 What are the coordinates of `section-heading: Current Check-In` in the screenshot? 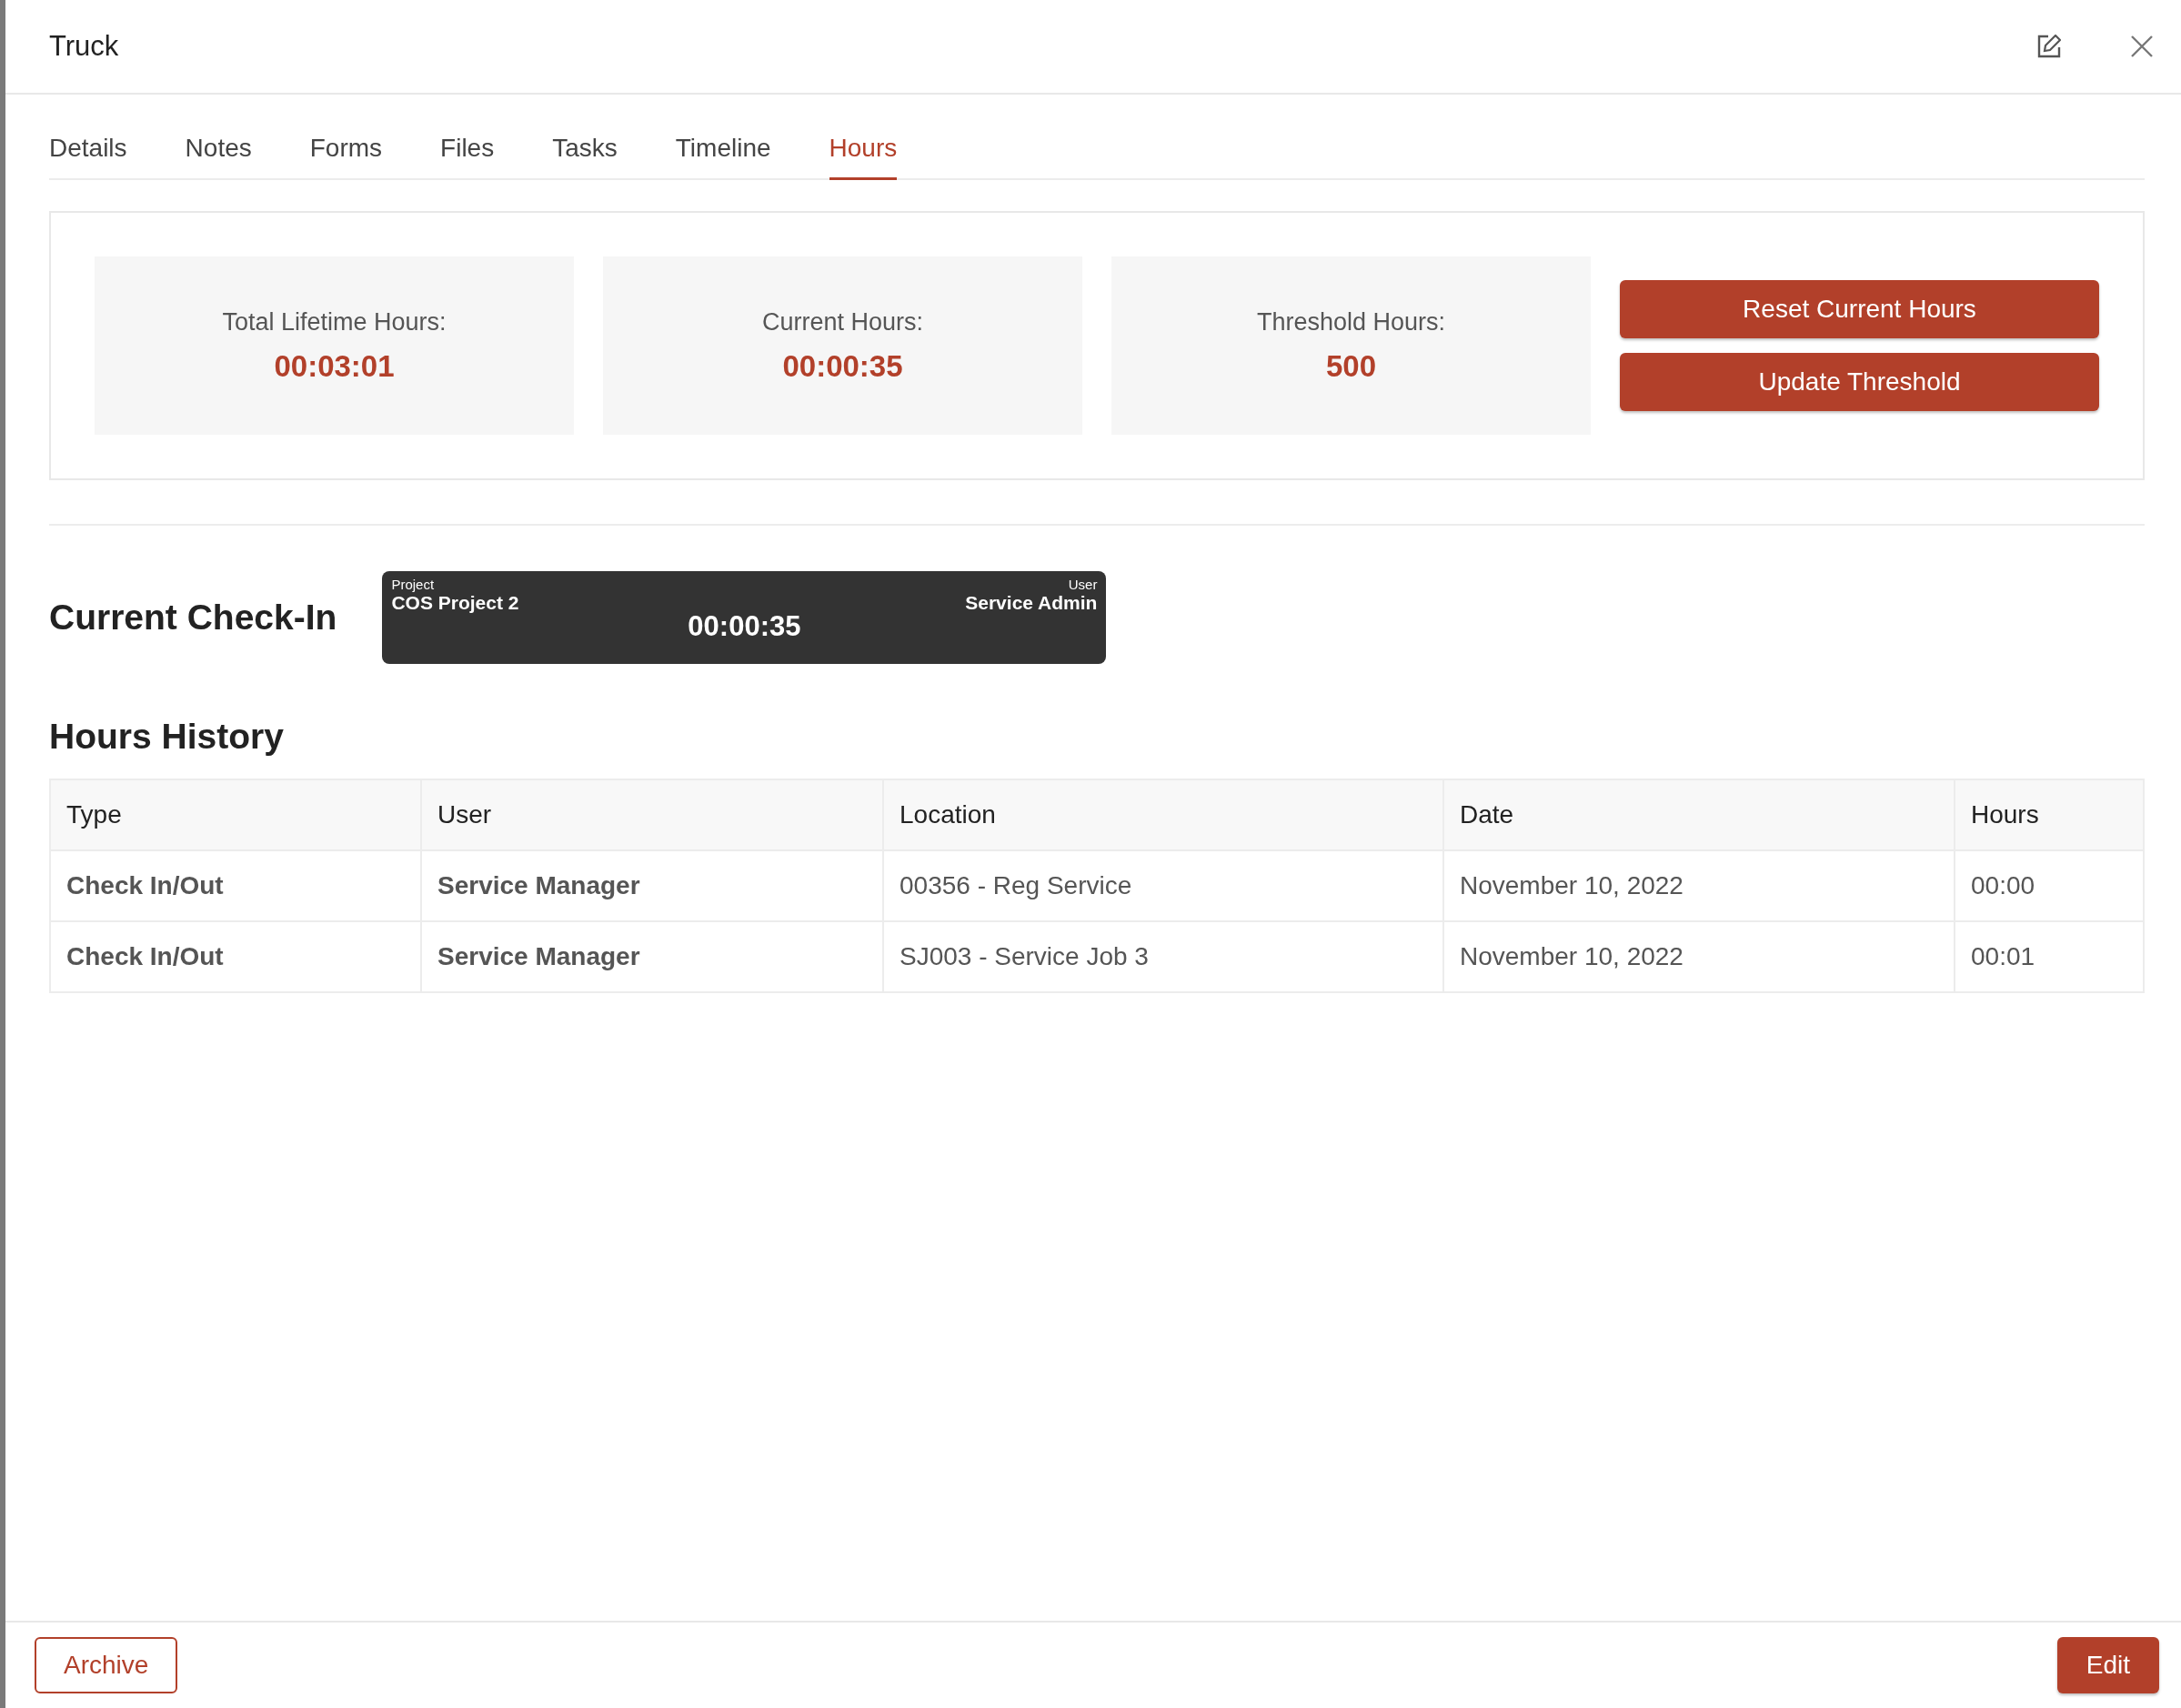 It's located at (193, 618).